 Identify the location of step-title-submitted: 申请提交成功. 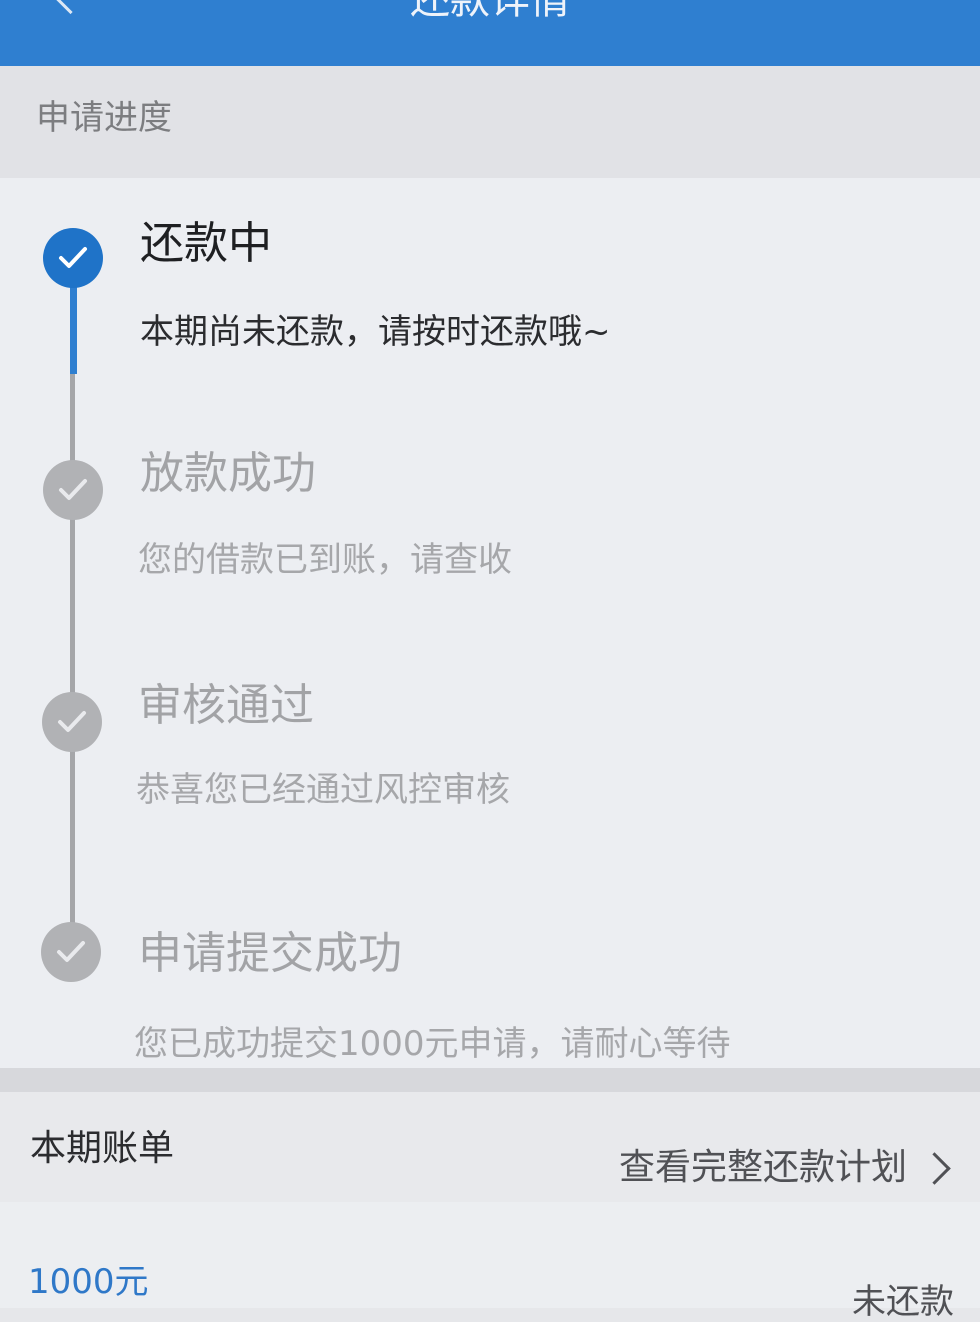
(270, 953).